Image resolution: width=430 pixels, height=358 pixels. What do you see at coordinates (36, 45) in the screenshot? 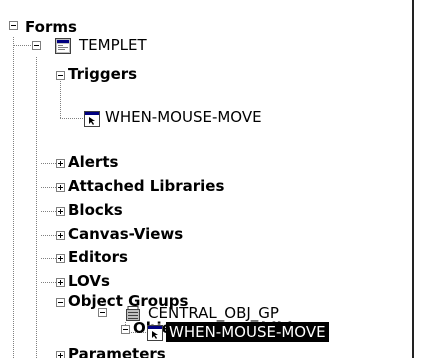
I see `collapse-toggle-templet` at bounding box center [36, 45].